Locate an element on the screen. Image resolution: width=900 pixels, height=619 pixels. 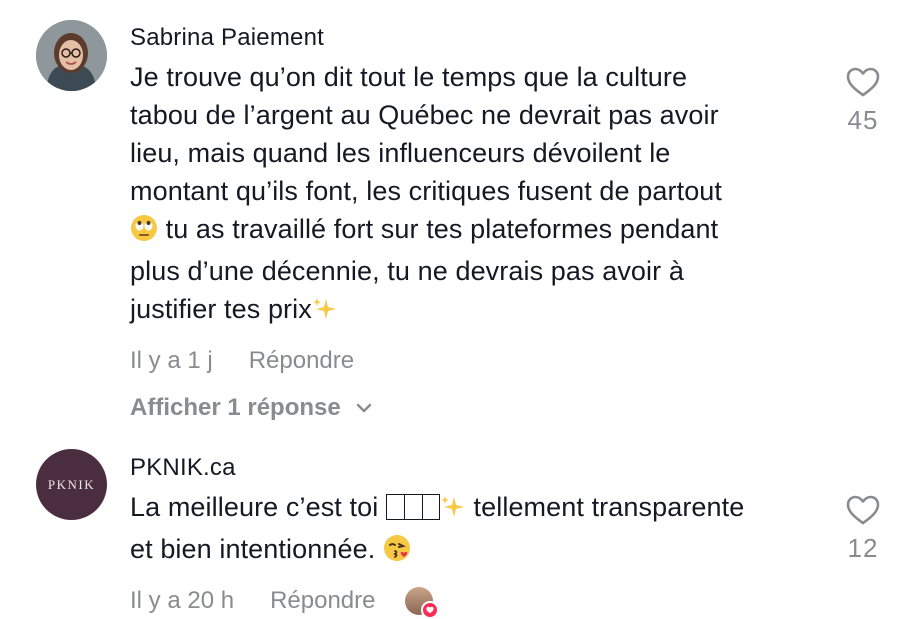
comment-username: Sabrina Paiement is located at coordinates (475, 38).